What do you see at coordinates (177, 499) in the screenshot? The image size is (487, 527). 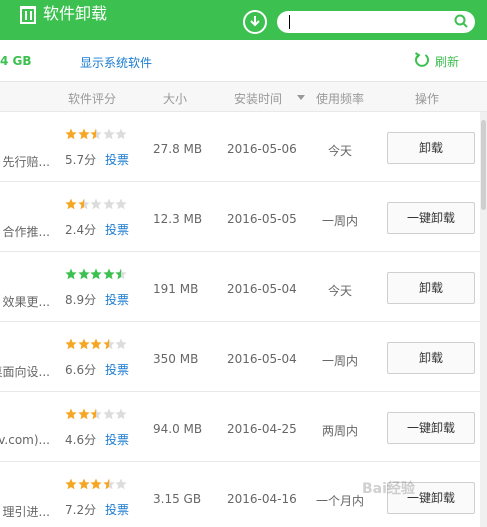 I see `software-size: 3.15 GB` at bounding box center [177, 499].